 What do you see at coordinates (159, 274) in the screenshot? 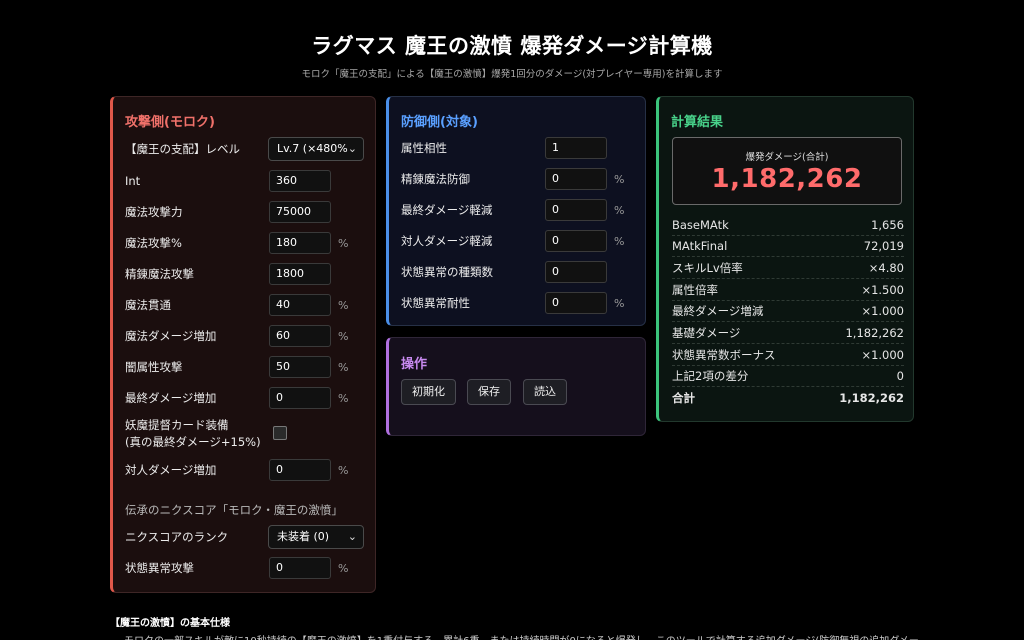
I see `refine-matk-label: 精錬魔法攻撃` at bounding box center [159, 274].